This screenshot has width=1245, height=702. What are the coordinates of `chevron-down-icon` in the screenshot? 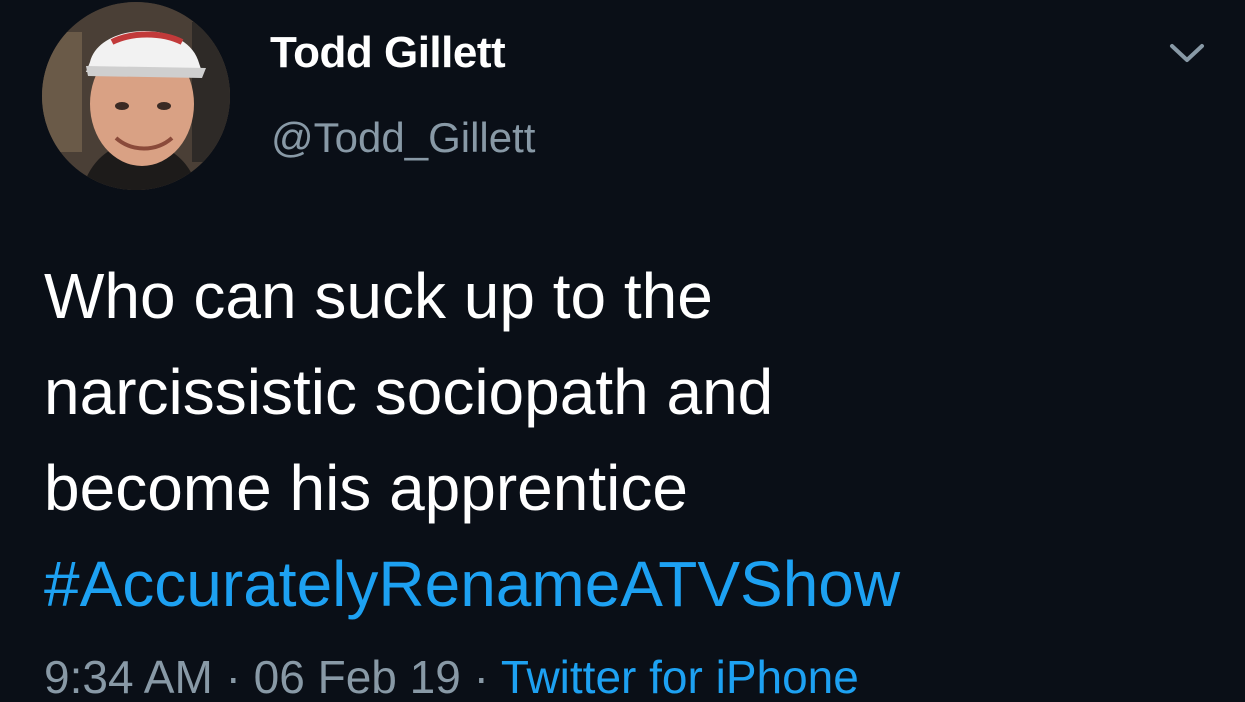 It's located at (1187, 52).